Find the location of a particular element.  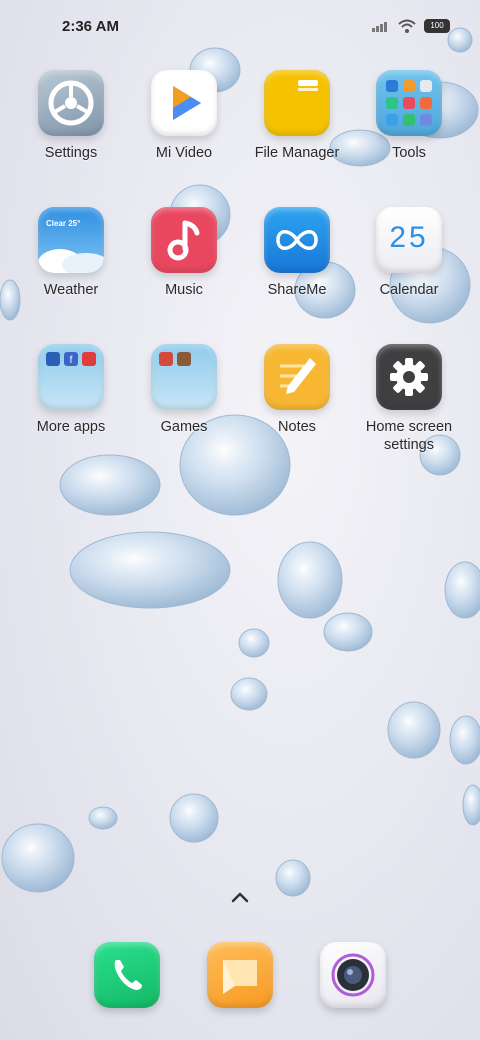

play-icon is located at coordinates (184, 103).